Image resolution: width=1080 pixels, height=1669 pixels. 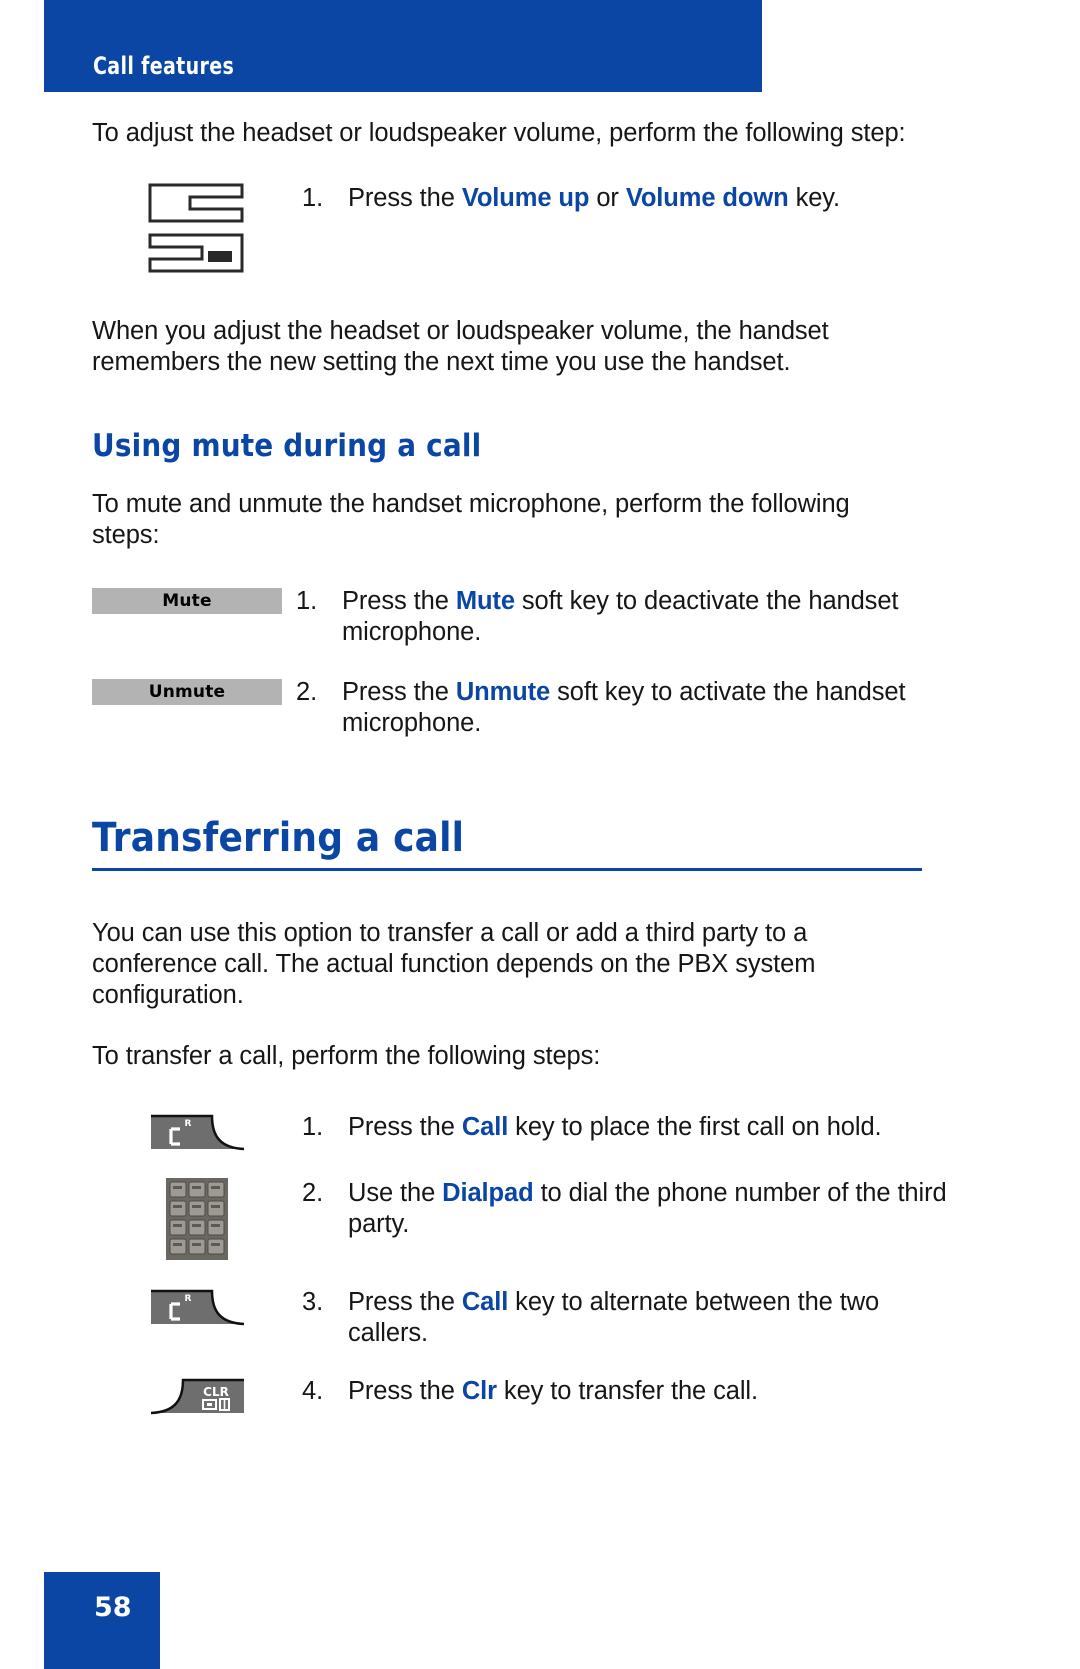 I want to click on volume-icon-cell, so click(x=197, y=231).